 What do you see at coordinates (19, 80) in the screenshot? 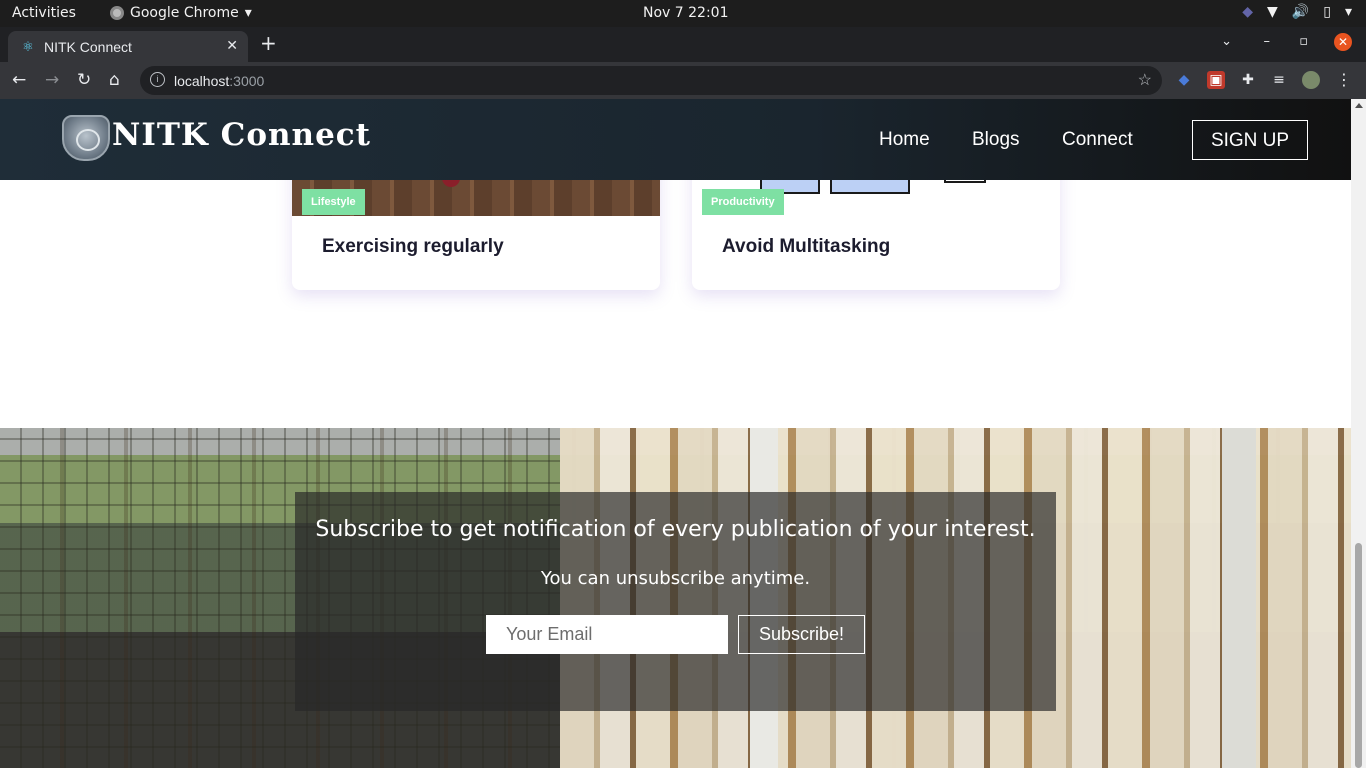
I see `back-button: ←` at bounding box center [19, 80].